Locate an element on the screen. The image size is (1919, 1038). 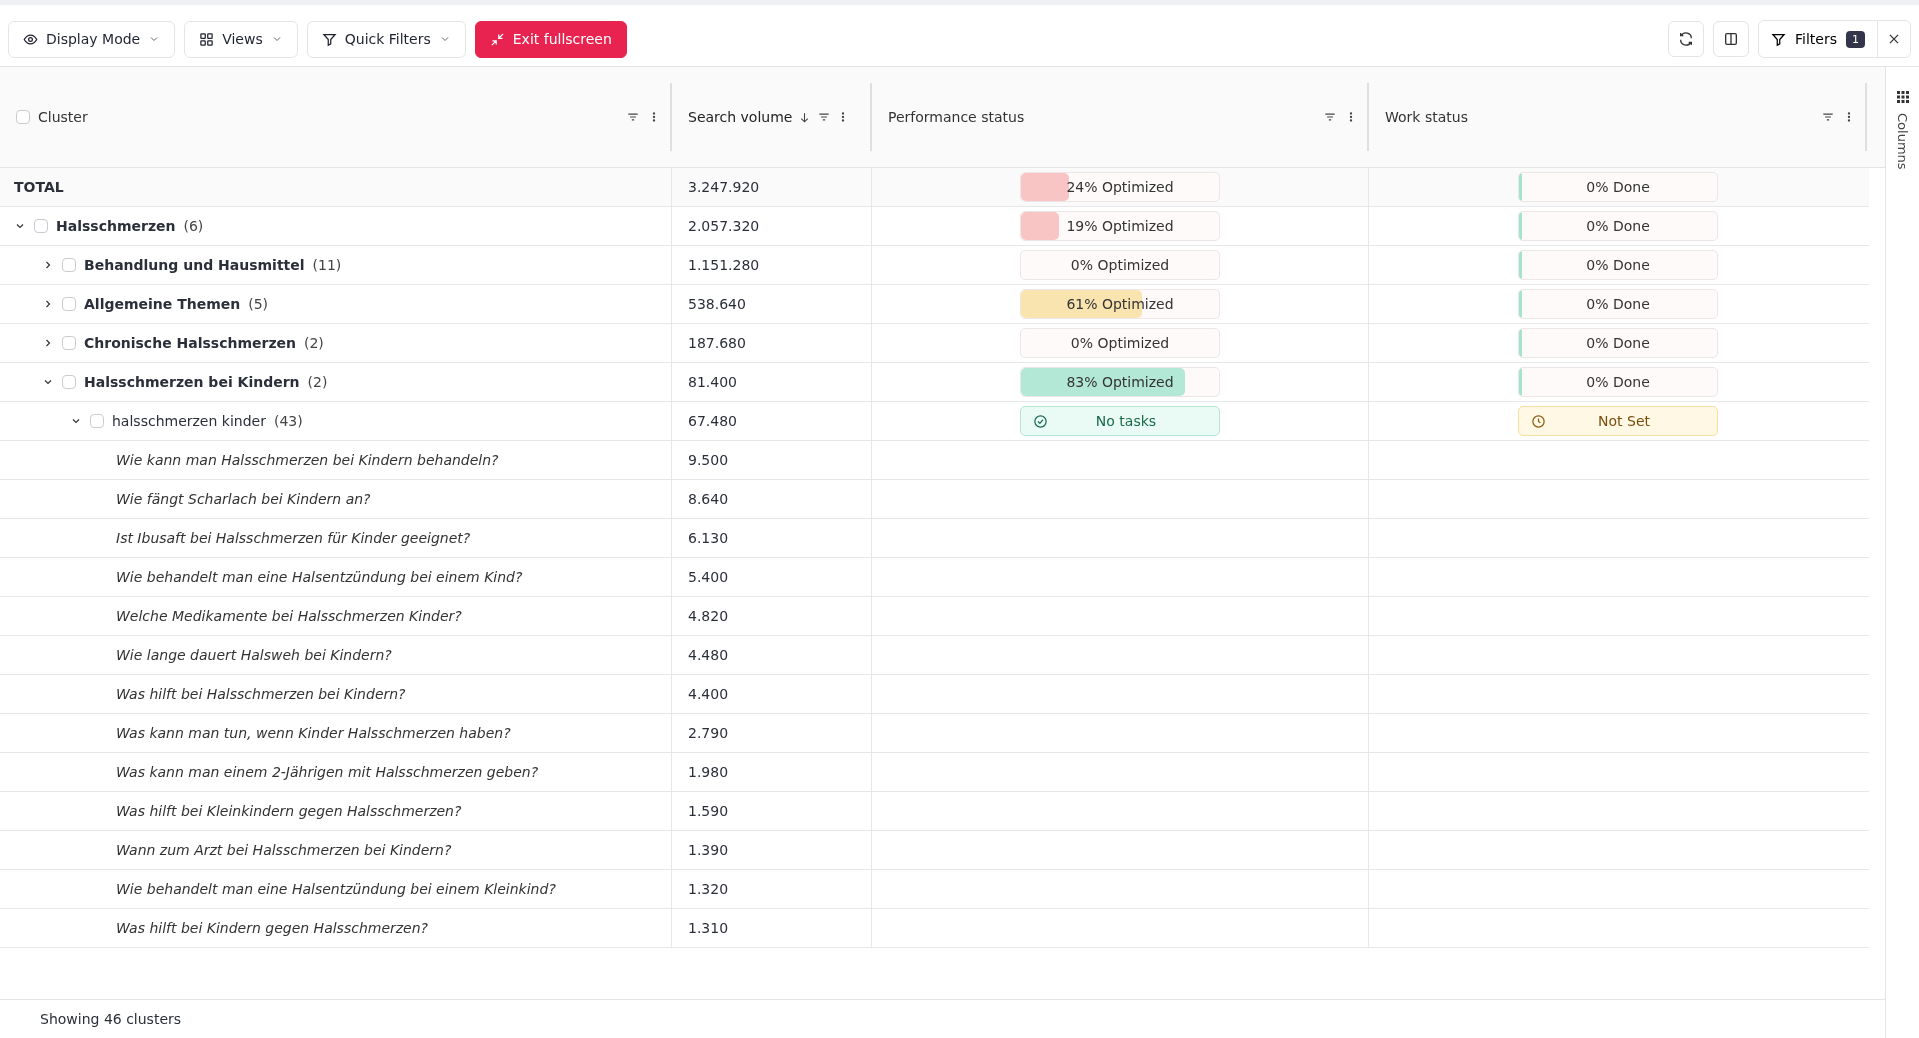
cluster-name: halsschmerzen kinder is located at coordinates (189, 421).